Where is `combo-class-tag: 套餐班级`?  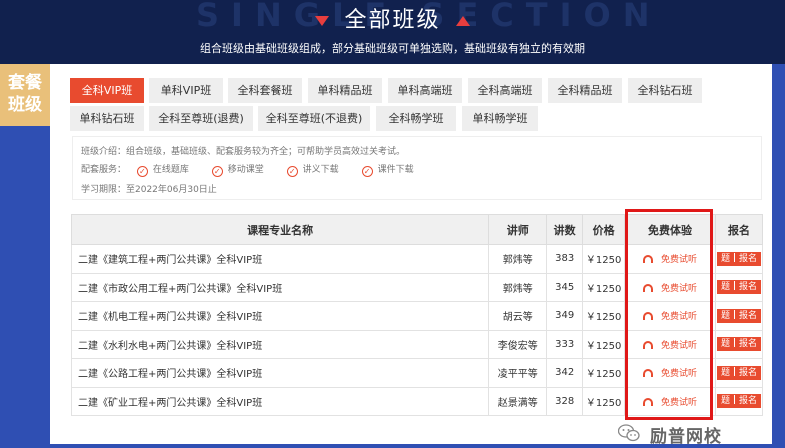
combo-class-tag: 套餐班级 is located at coordinates (25, 95).